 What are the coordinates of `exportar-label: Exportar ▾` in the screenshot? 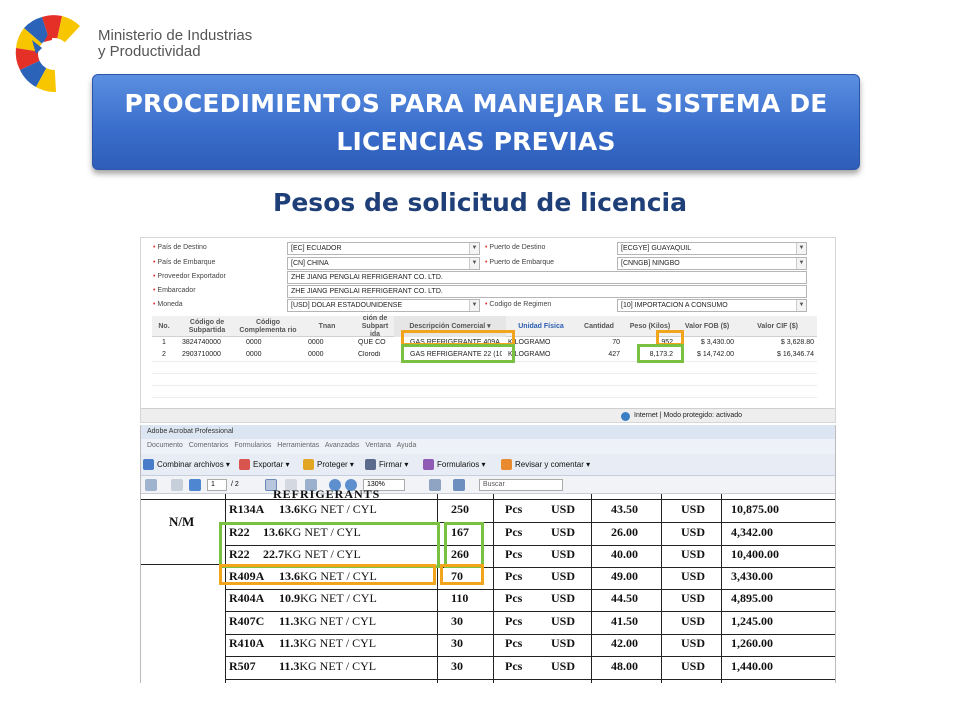 It's located at (271, 464).